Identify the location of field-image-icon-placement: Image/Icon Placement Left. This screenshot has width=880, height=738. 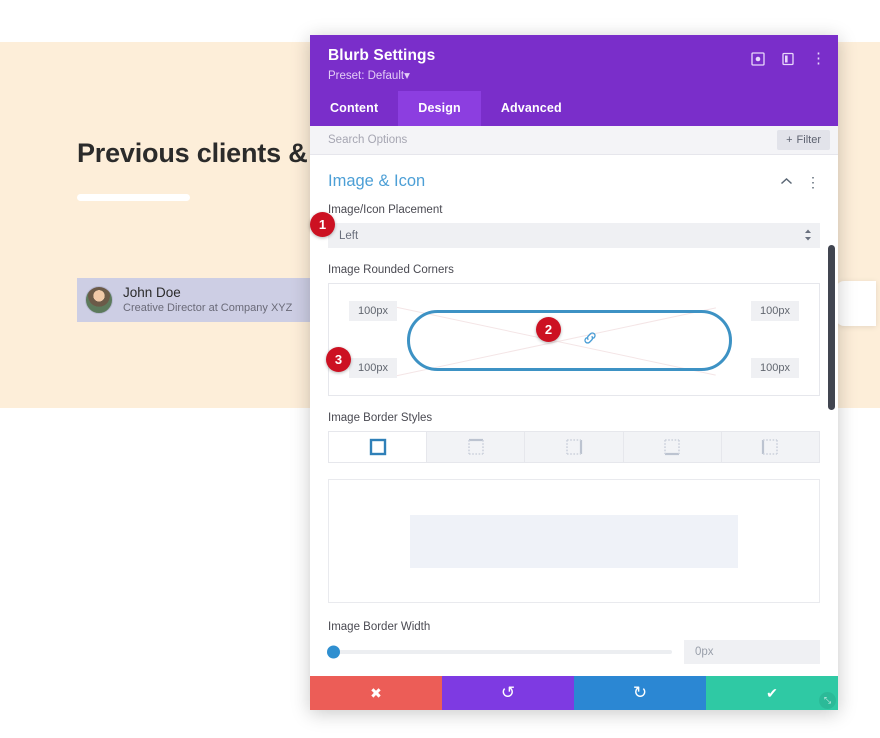
(574, 226).